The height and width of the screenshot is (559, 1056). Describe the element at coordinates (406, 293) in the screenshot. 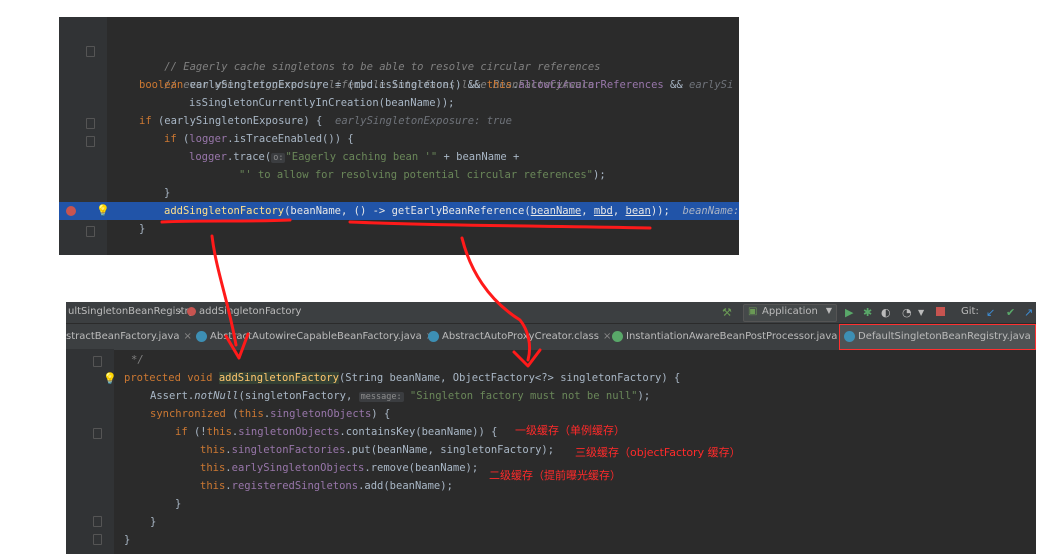

I see `annotation-overlay` at that location.